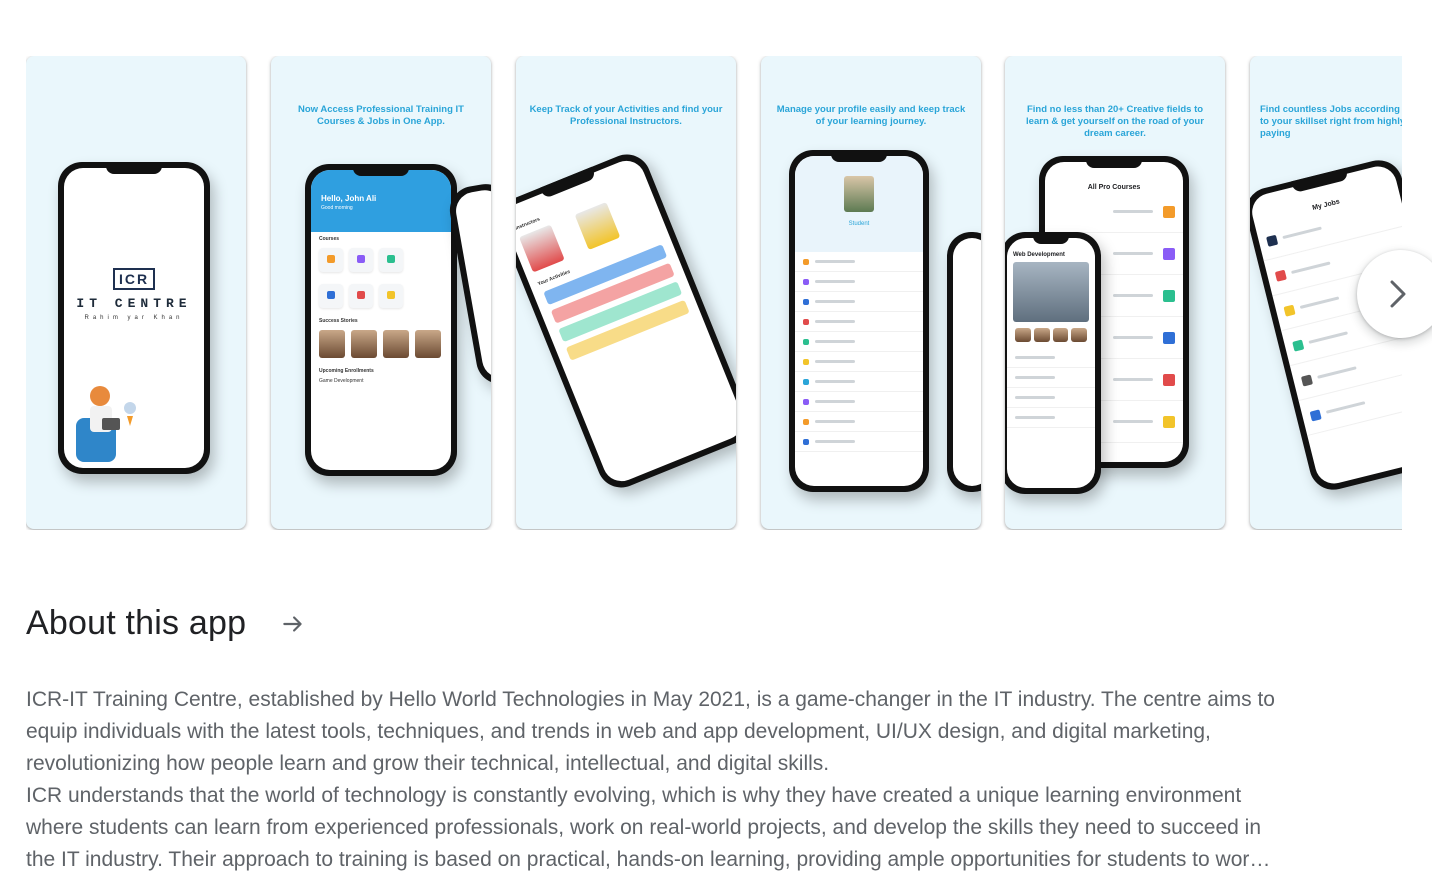 The height and width of the screenshot is (894, 1432). I want to click on logo-name: IT CENTRE, so click(134, 303).